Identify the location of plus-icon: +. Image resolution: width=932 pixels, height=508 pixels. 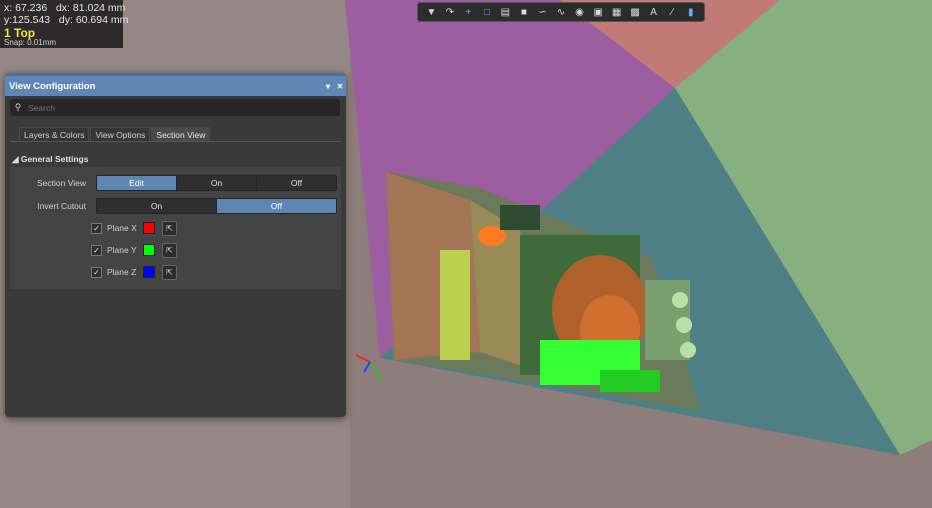
(468, 12).